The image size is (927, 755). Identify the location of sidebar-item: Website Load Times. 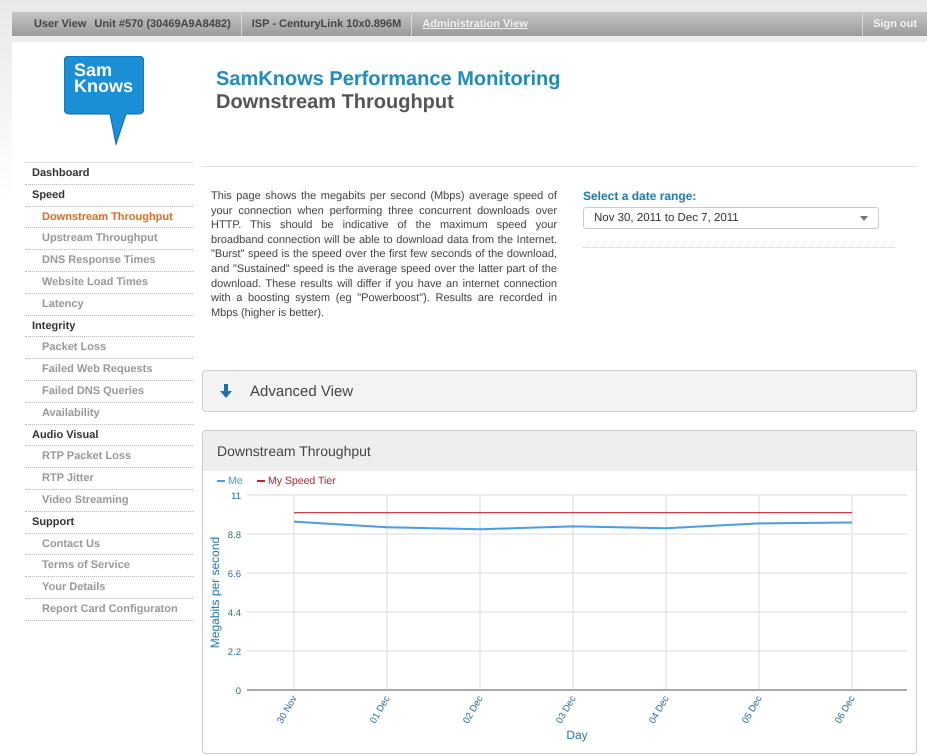
(109, 283).